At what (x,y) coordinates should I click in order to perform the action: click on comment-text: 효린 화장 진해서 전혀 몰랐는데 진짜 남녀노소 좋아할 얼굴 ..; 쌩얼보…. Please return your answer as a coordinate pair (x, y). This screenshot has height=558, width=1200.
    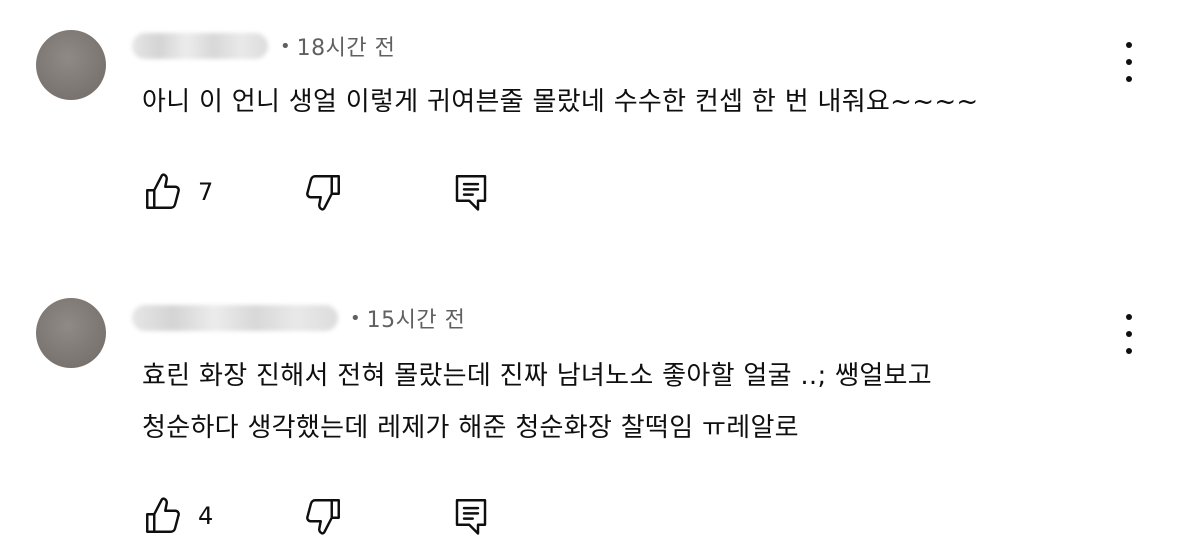
    Looking at the image, I should click on (537, 402).